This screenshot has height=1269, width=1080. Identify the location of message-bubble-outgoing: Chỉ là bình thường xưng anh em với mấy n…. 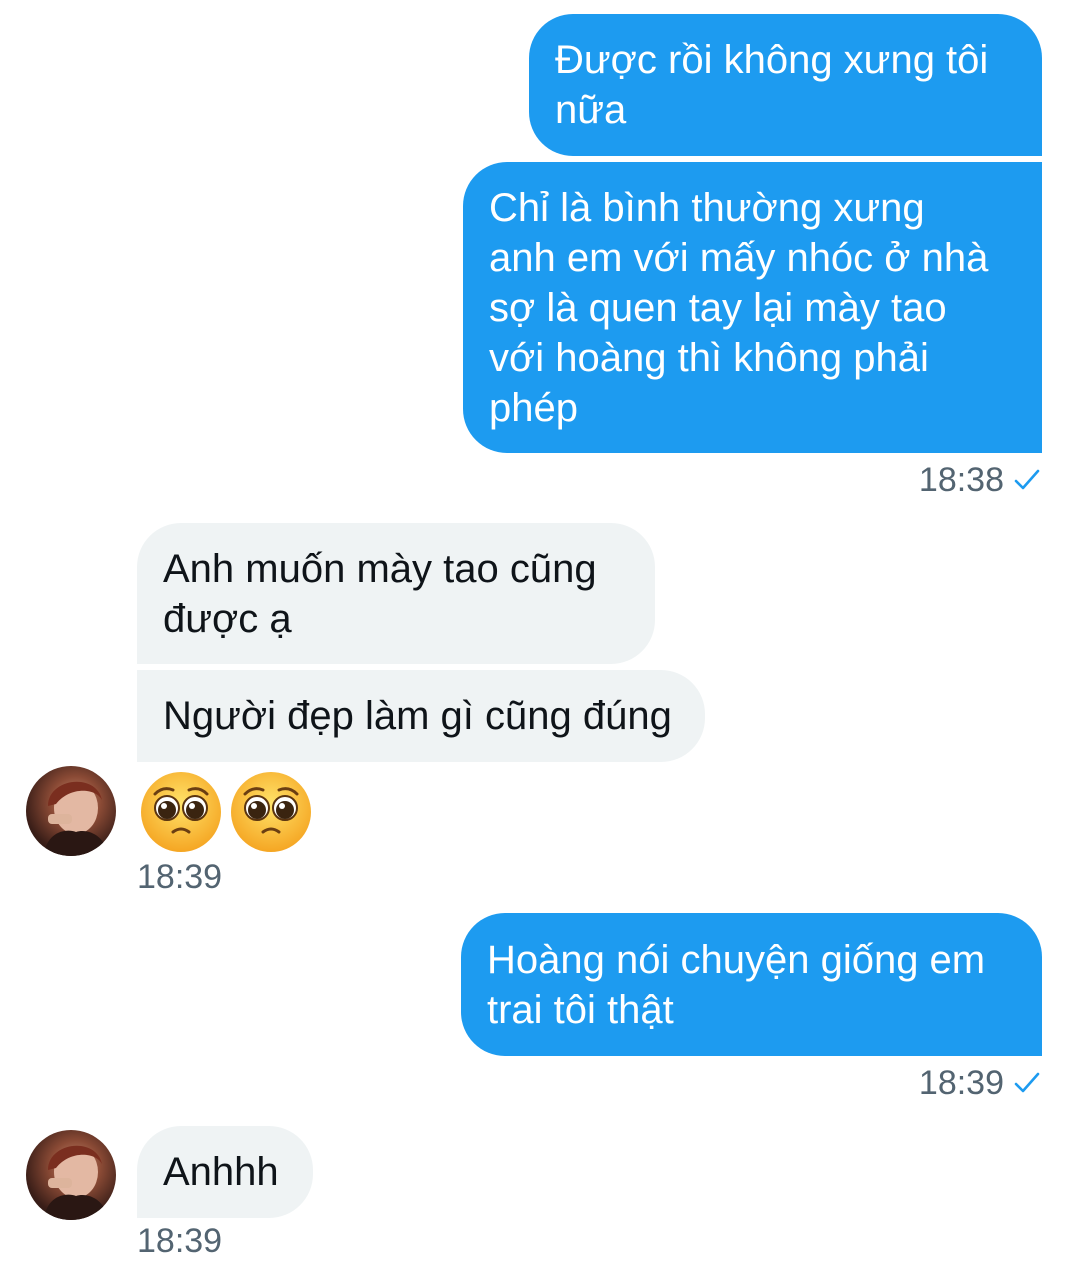
(752, 307).